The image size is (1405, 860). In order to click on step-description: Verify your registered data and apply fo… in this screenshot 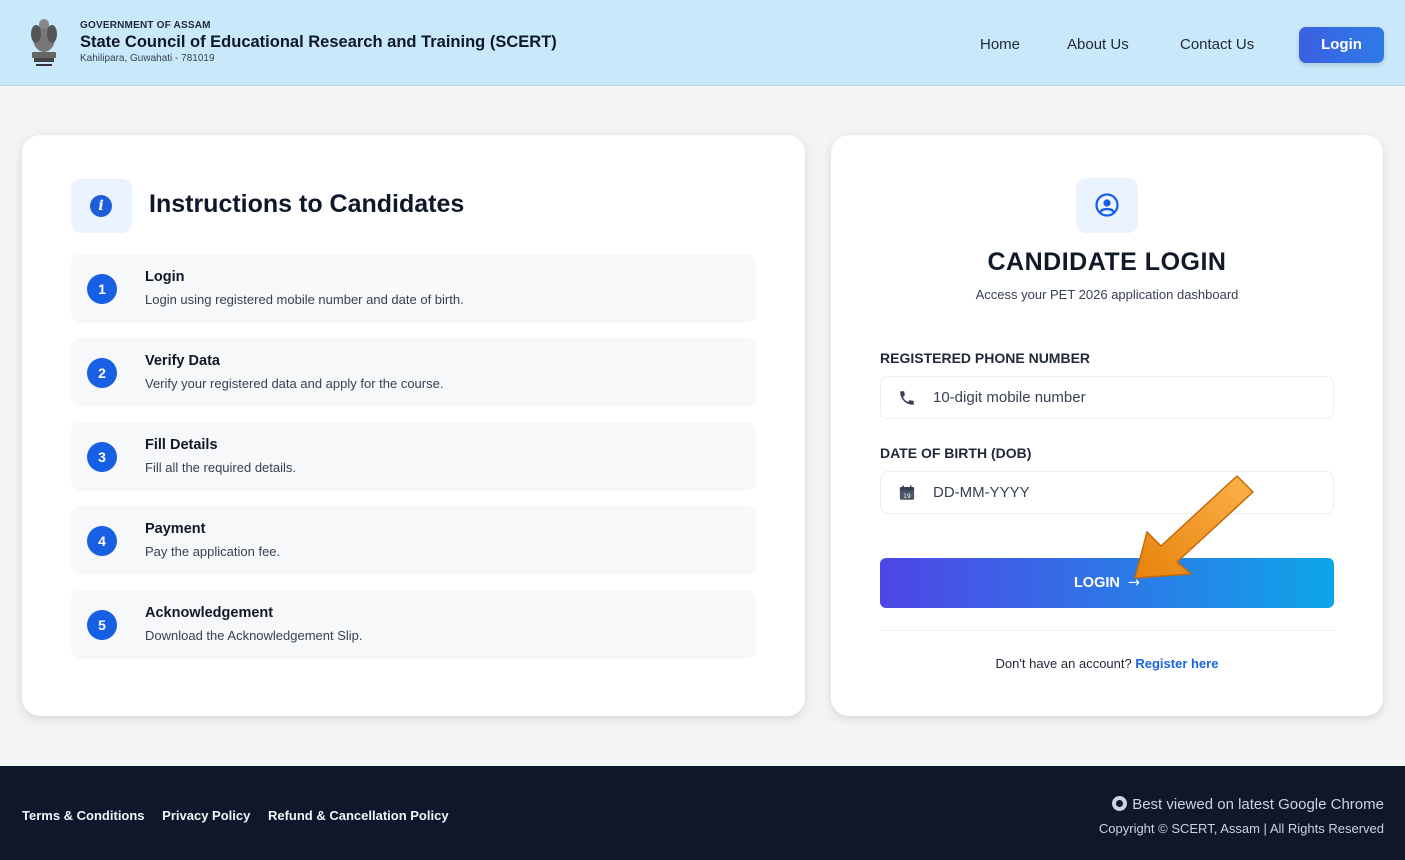, I will do `click(294, 383)`.